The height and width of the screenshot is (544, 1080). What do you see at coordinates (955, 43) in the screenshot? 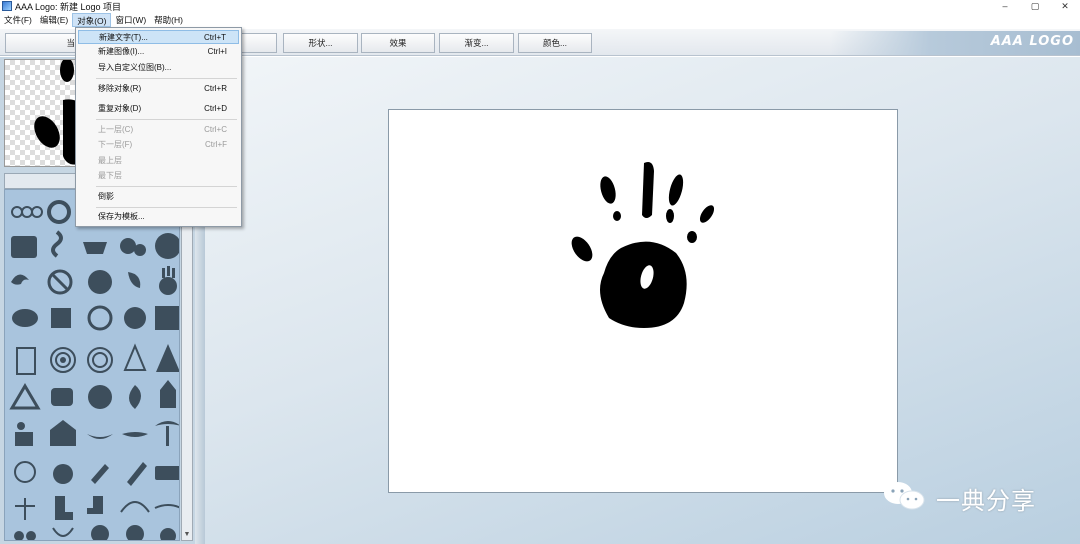
I see `brand-logo: AAA LOGO` at bounding box center [955, 43].